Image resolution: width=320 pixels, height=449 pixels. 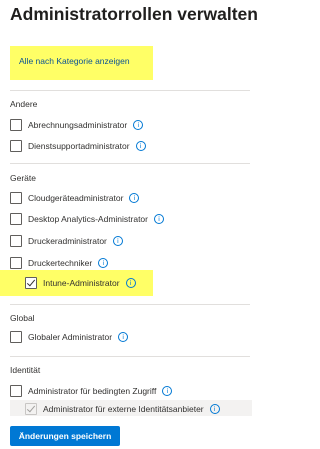 I want to click on group-title-geraete: Geräte, so click(x=23, y=178).